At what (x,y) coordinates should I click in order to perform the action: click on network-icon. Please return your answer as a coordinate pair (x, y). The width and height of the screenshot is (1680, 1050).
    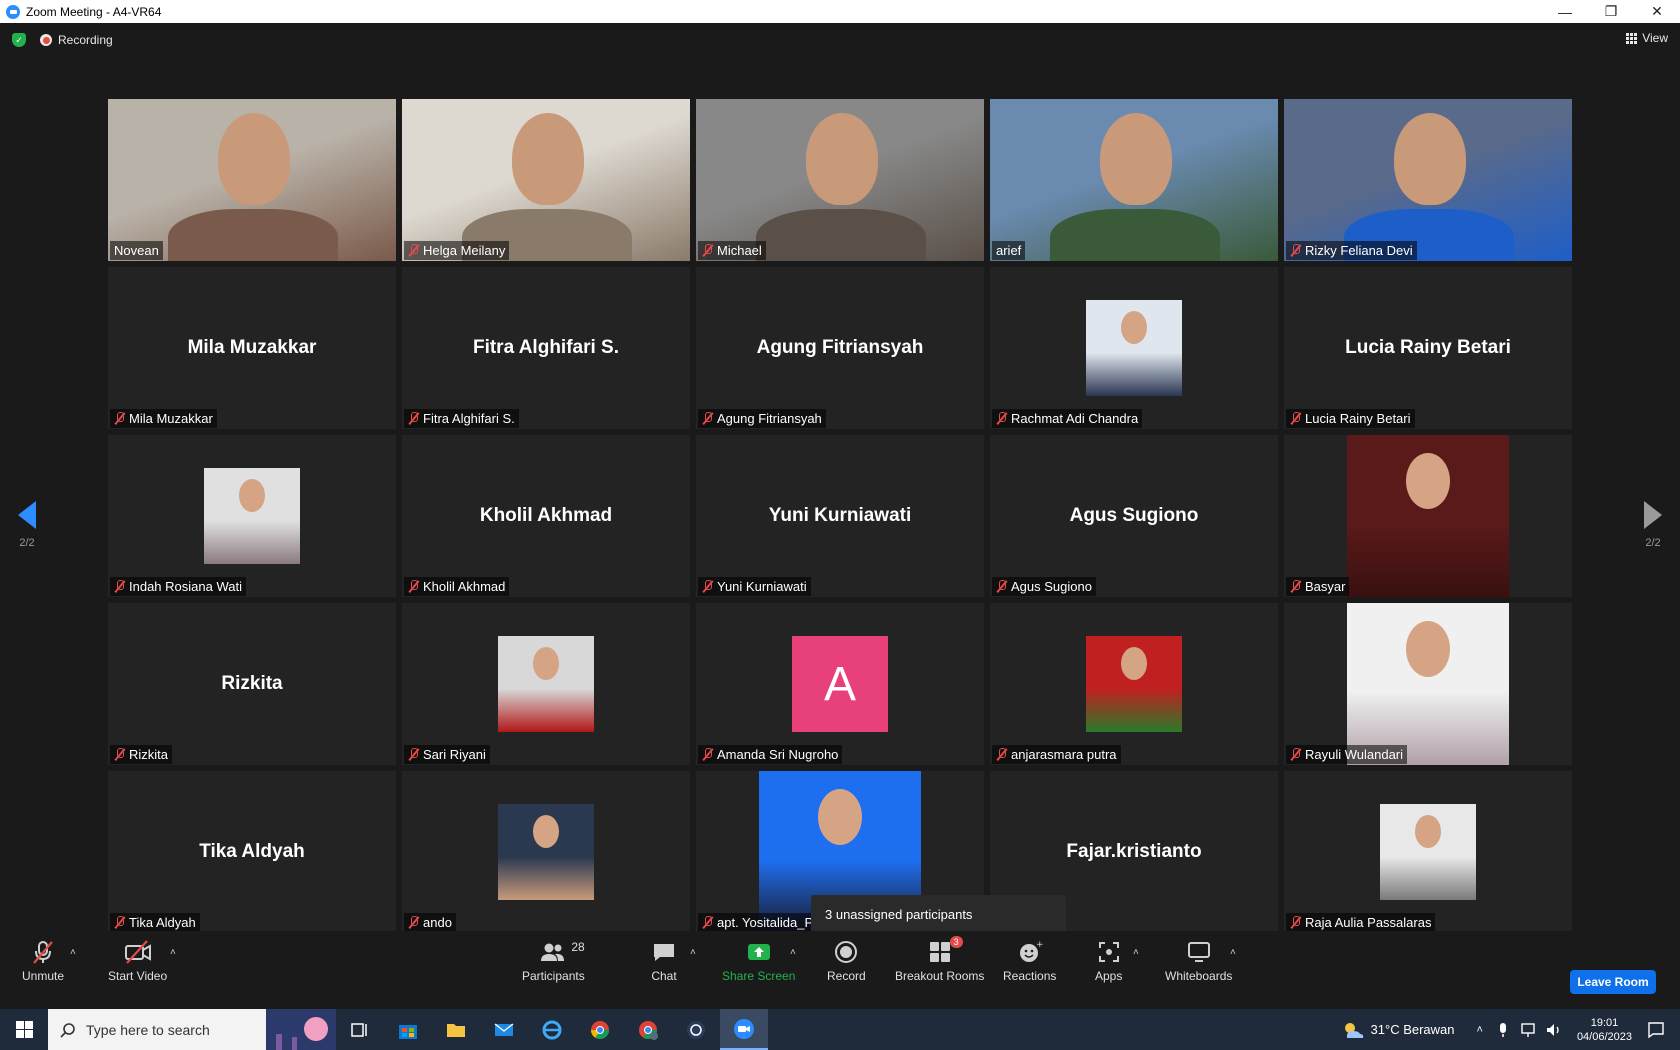
    Looking at the image, I should click on (1528, 1030).